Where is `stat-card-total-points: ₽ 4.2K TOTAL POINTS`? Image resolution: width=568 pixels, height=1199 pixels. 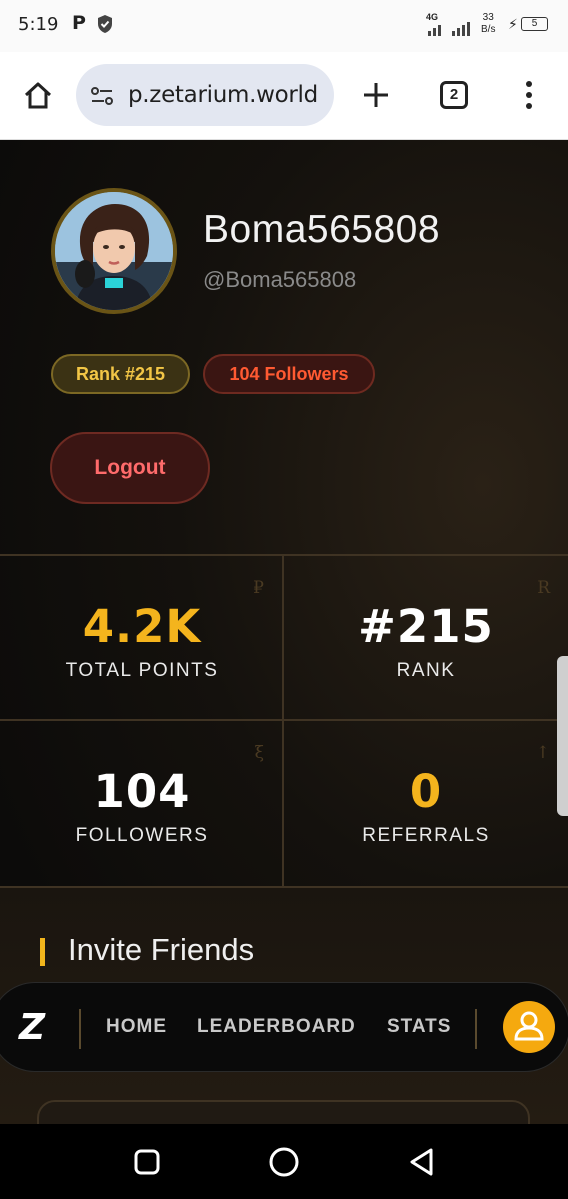
stat-card-total-points: ₽ 4.2K TOTAL POINTS is located at coordinates (142, 638).